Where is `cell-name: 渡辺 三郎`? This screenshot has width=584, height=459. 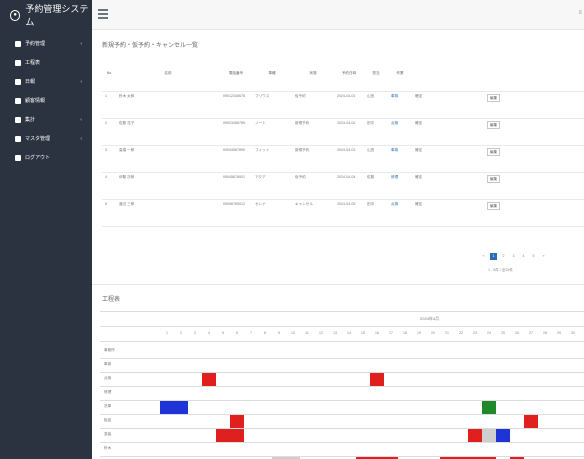
cell-name: 渡辺 三郎 is located at coordinates (168, 213).